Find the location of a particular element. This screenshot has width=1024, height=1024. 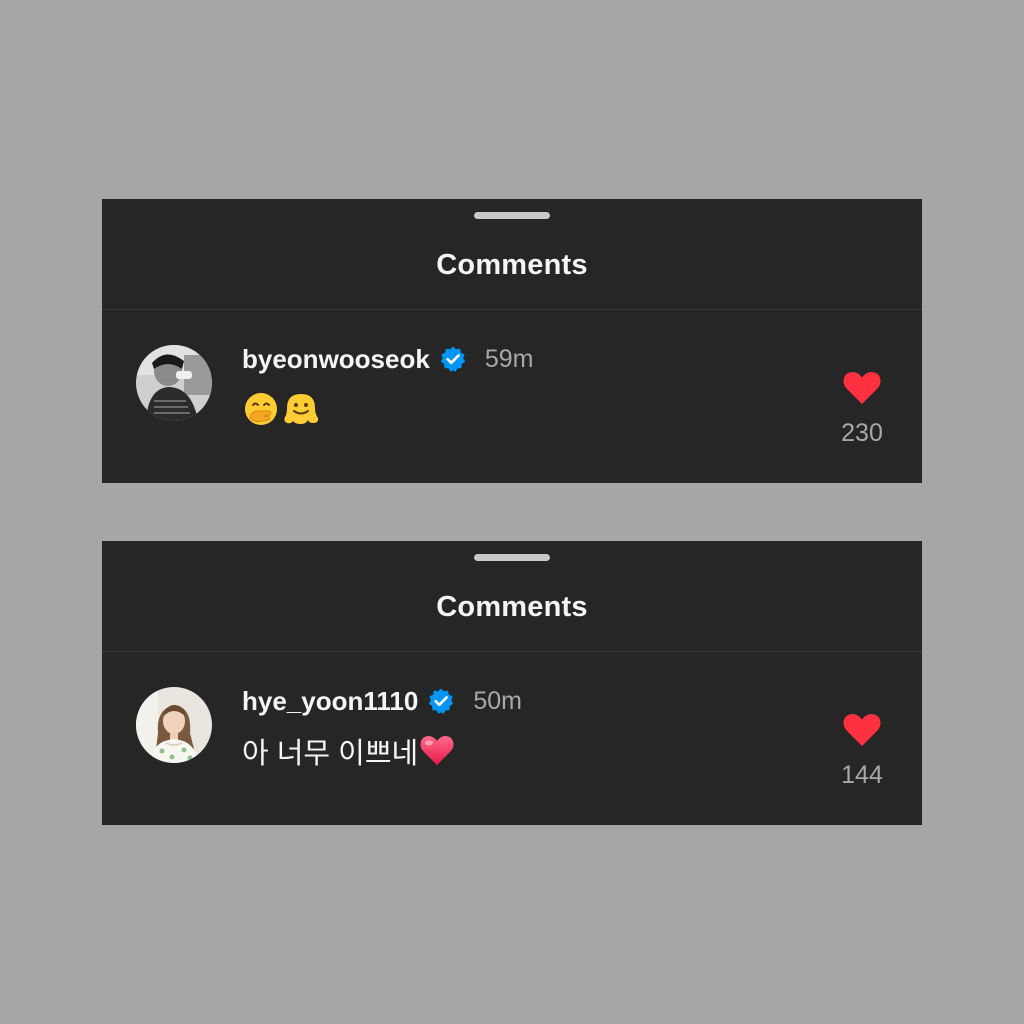

username: byeonwooseok is located at coordinates (336, 359).